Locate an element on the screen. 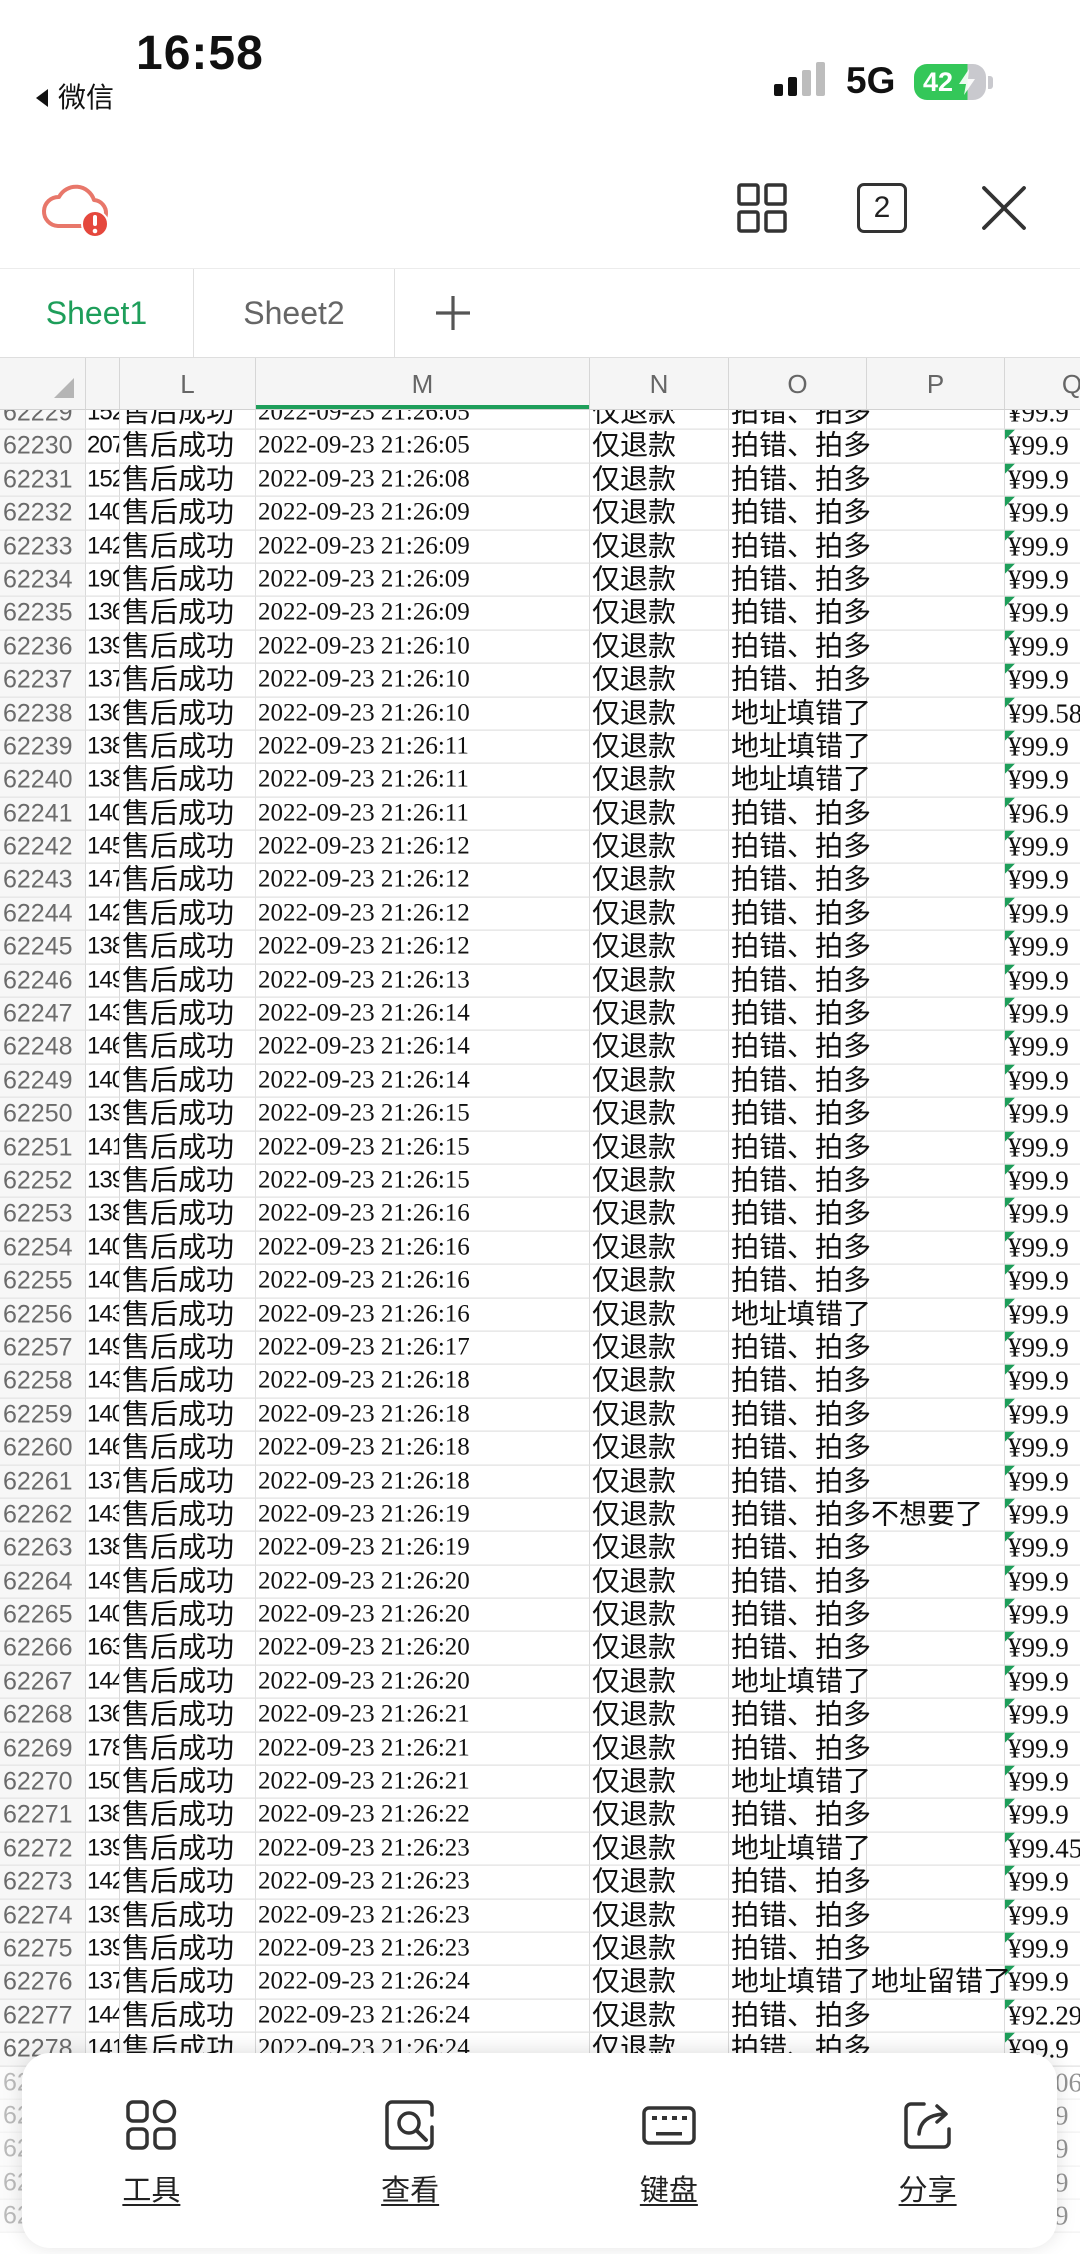 The height and width of the screenshot is (2254, 1080). cell-k: 152 is located at coordinates (103, 479).